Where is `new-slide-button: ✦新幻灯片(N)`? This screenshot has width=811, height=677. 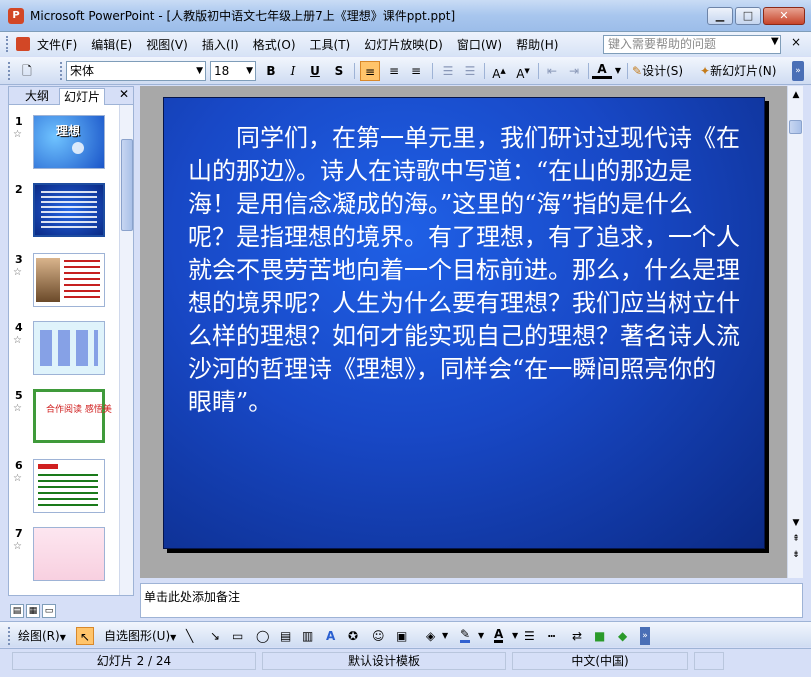 new-slide-button: ✦新幻灯片(N) is located at coordinates (744, 71).